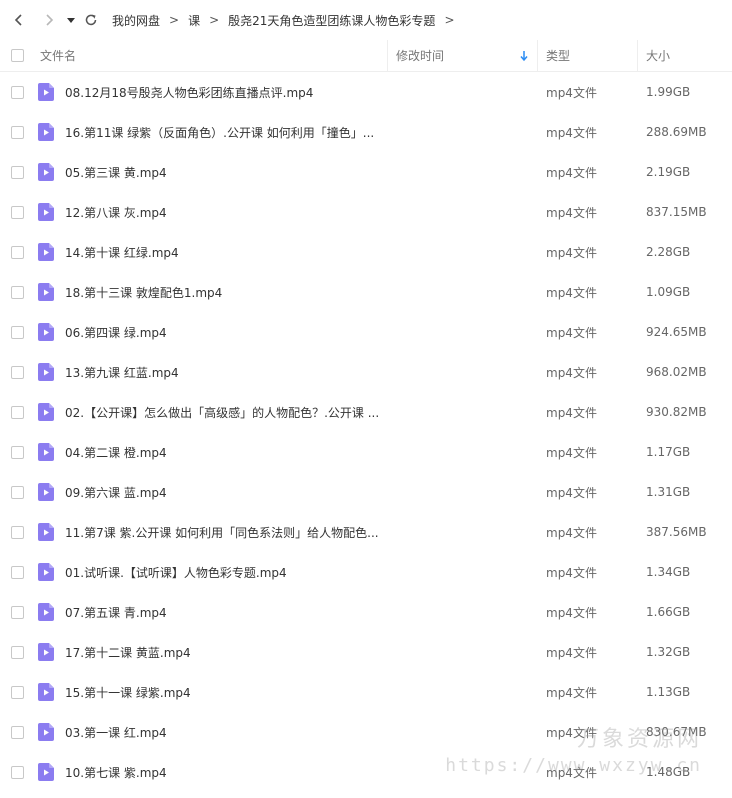 The image size is (732, 798). Describe the element at coordinates (49, 20) in the screenshot. I see `forward-button` at that location.